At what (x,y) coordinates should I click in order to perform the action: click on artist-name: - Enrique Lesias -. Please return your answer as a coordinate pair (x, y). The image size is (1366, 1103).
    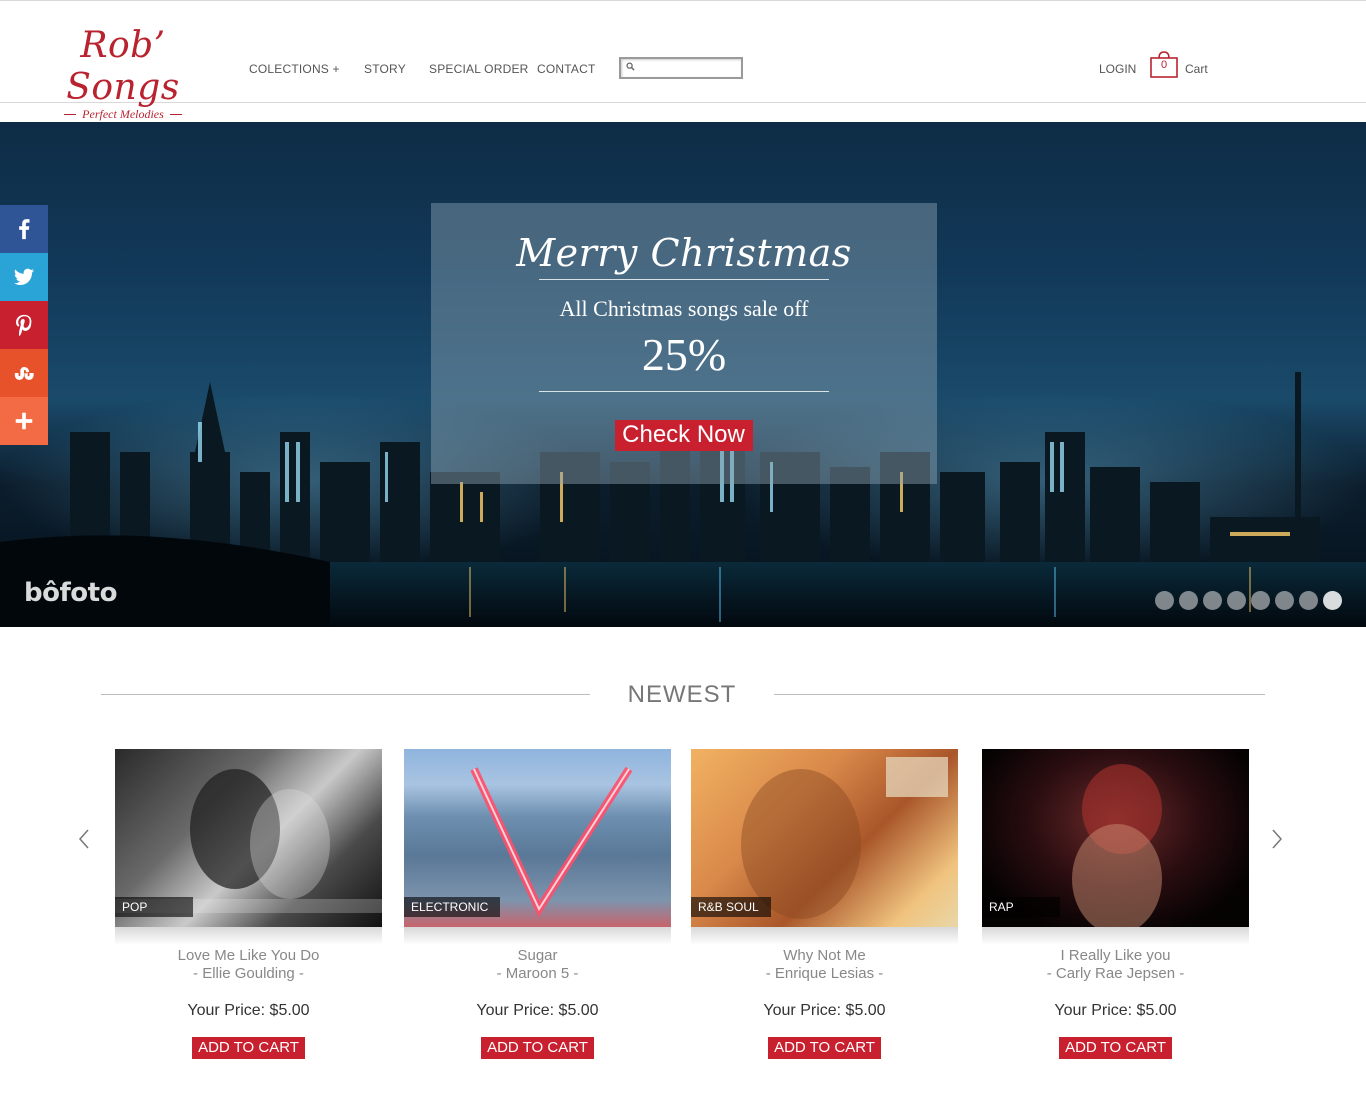
    Looking at the image, I should click on (824, 973).